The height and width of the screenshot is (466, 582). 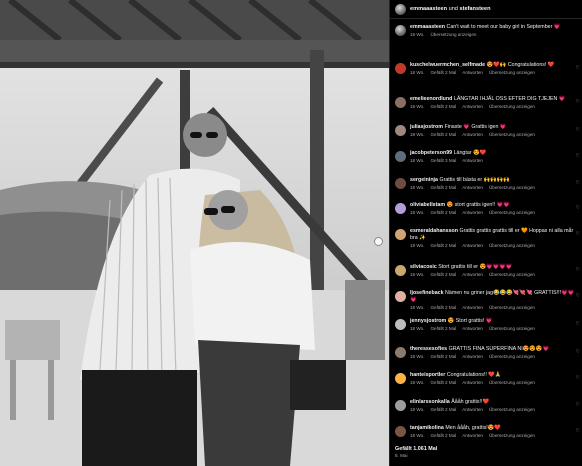 What do you see at coordinates (427, 375) in the screenshot?
I see `comment-username: hanteisportler` at bounding box center [427, 375].